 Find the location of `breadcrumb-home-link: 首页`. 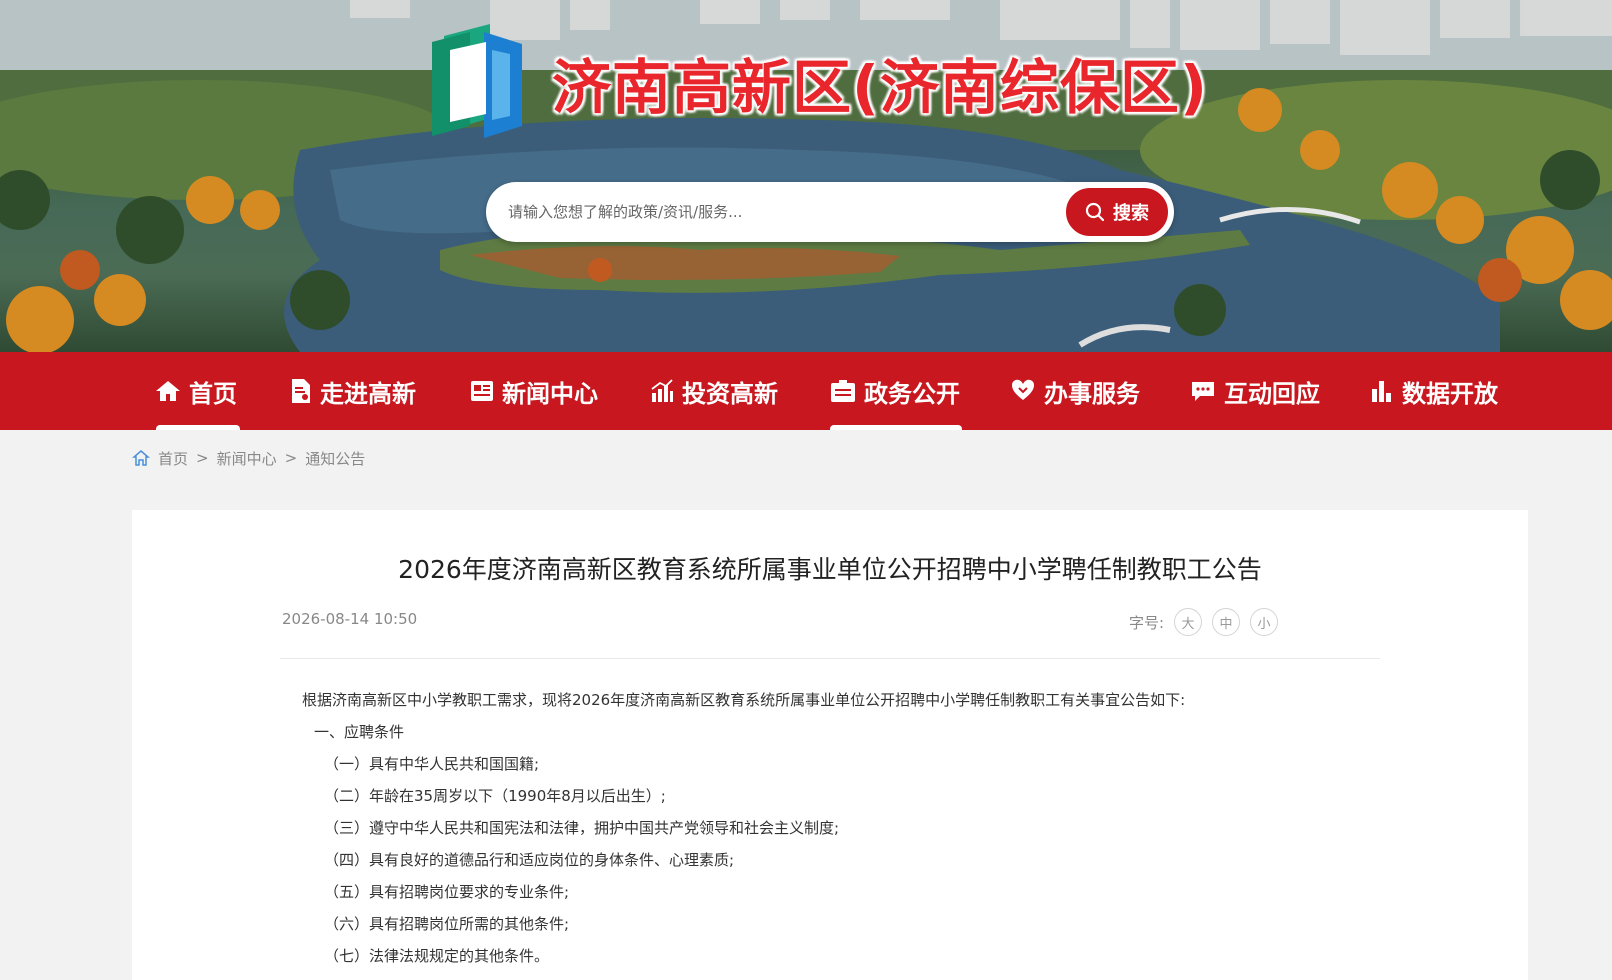

breadcrumb-home-link: 首页 is located at coordinates (173, 458).